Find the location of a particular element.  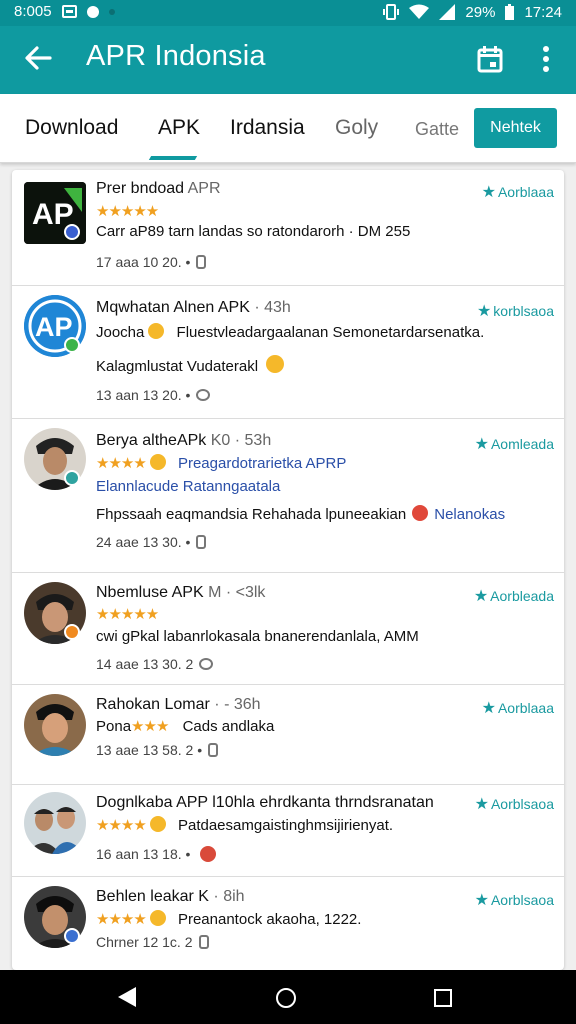

system-nav-bar is located at coordinates (288, 997).